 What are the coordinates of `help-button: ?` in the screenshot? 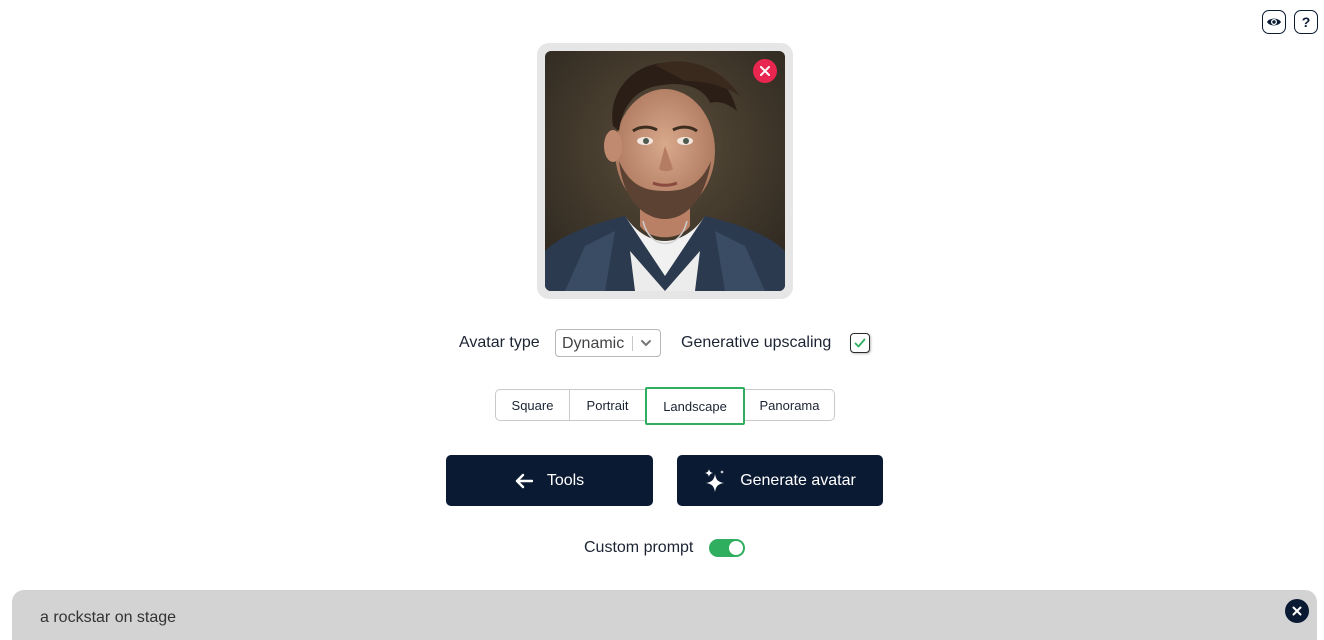 It's located at (1306, 22).